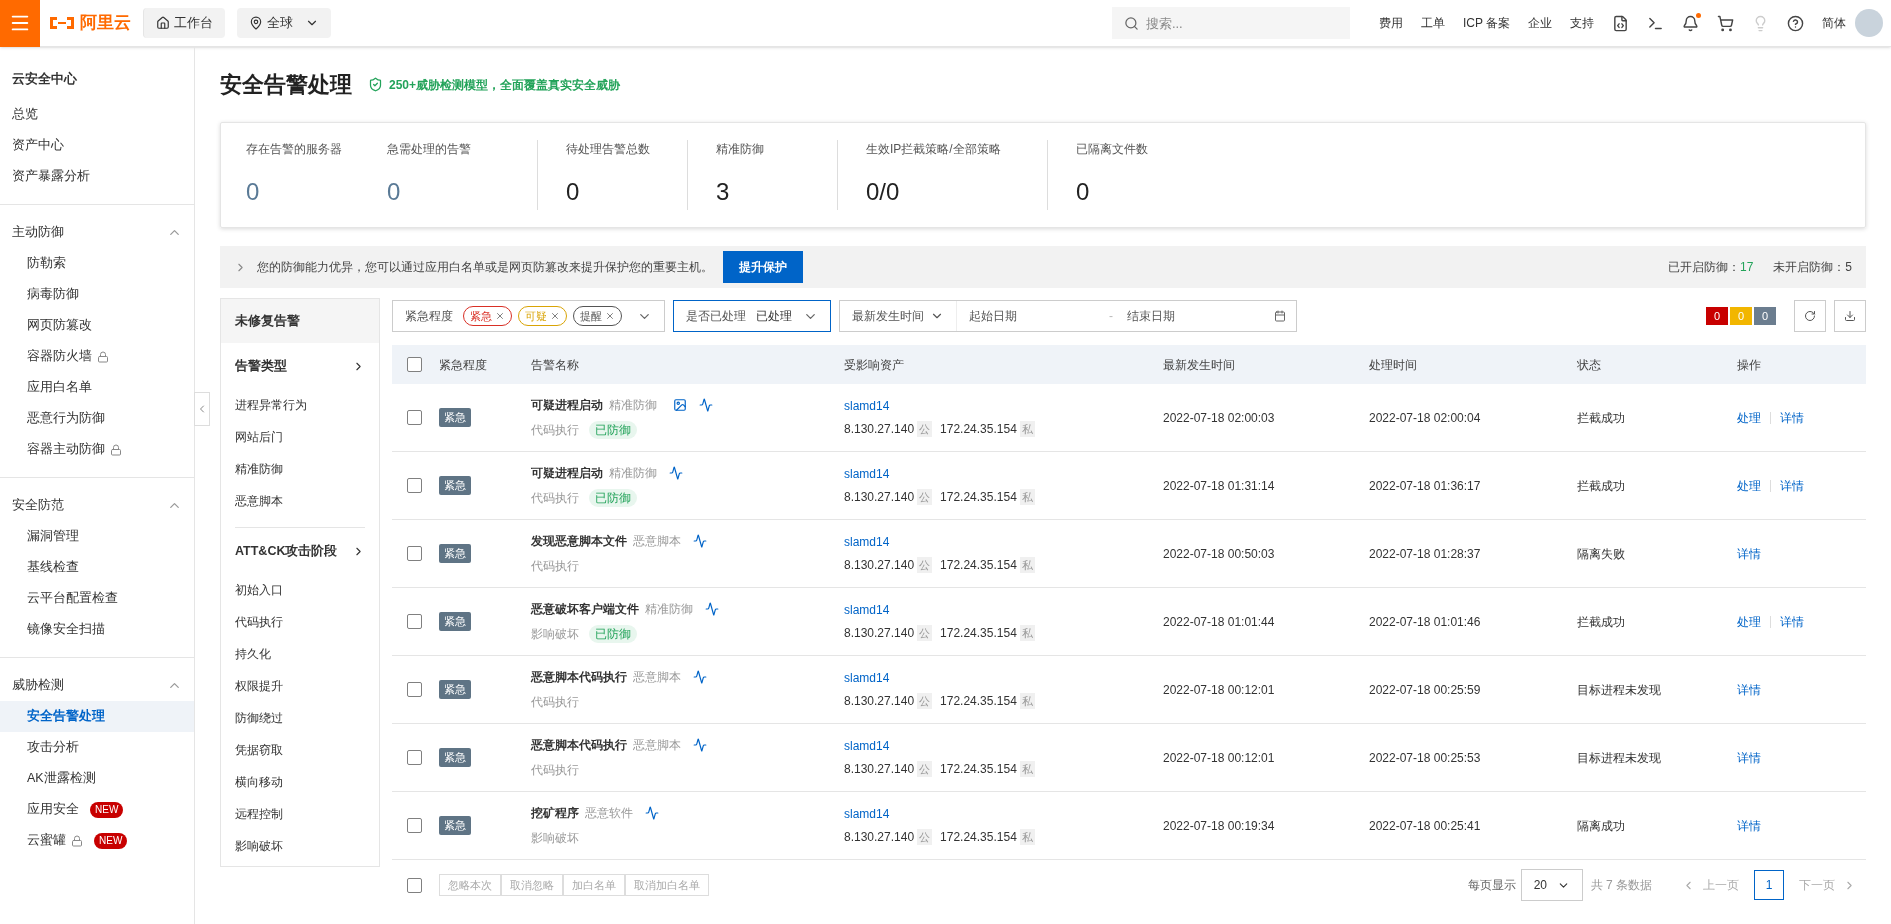 Image resolution: width=1891 pixels, height=924 pixels. What do you see at coordinates (898, 316) in the screenshot?
I see `time-type-select: 最新发生时间` at bounding box center [898, 316].